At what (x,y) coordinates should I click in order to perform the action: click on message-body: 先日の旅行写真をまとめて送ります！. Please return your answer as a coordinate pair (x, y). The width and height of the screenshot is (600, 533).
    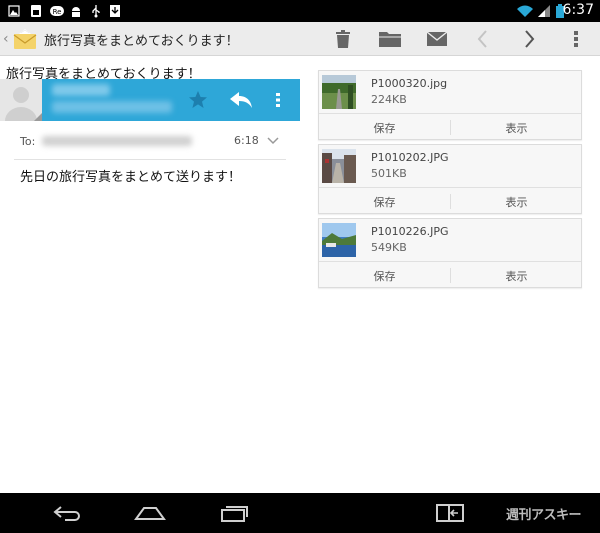
    Looking at the image, I should click on (131, 177).